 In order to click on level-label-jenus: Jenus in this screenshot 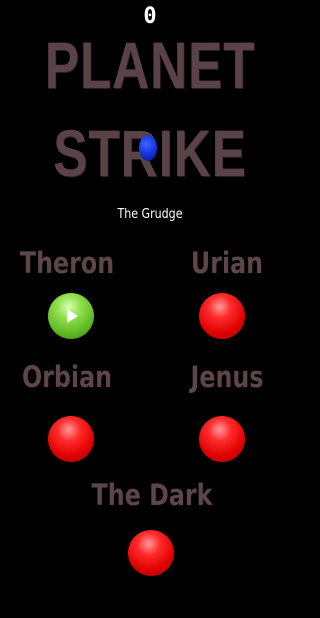, I will do `click(227, 377)`.